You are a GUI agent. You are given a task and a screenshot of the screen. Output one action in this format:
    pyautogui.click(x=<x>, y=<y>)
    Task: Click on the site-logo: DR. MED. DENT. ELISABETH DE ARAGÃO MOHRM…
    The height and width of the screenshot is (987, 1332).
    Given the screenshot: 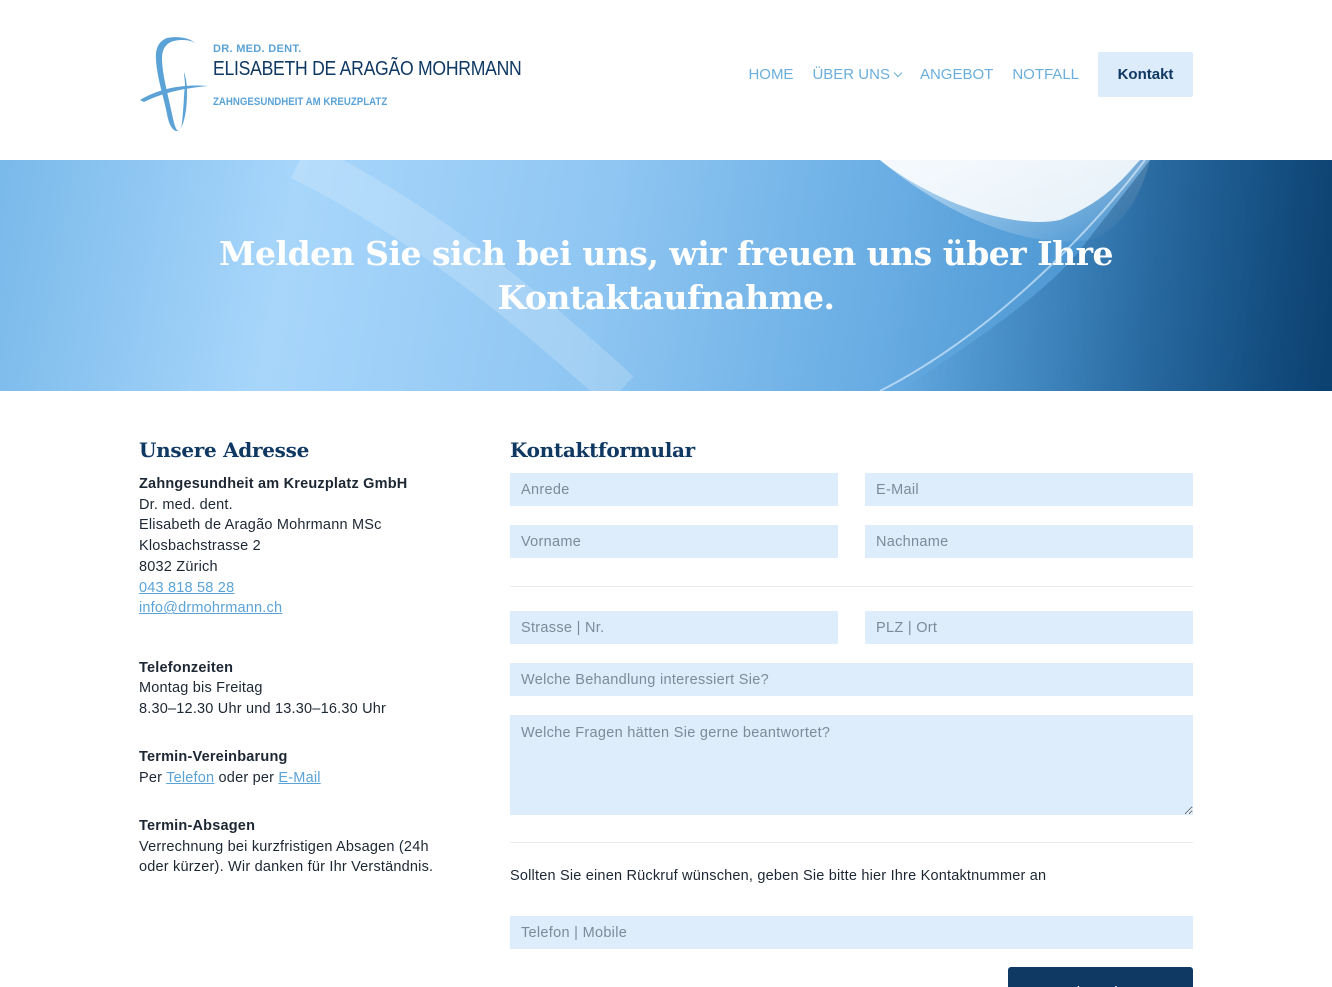 What is the action you would take?
    pyautogui.click(x=330, y=84)
    